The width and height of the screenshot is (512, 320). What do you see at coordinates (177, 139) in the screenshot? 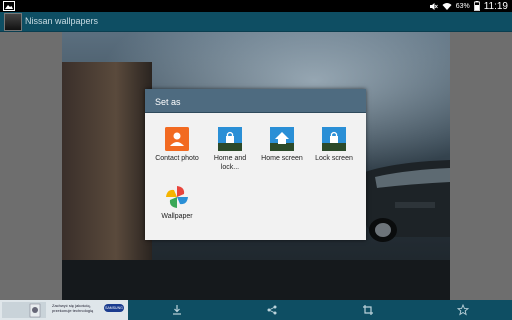
I see `contact-photo-icon` at bounding box center [177, 139].